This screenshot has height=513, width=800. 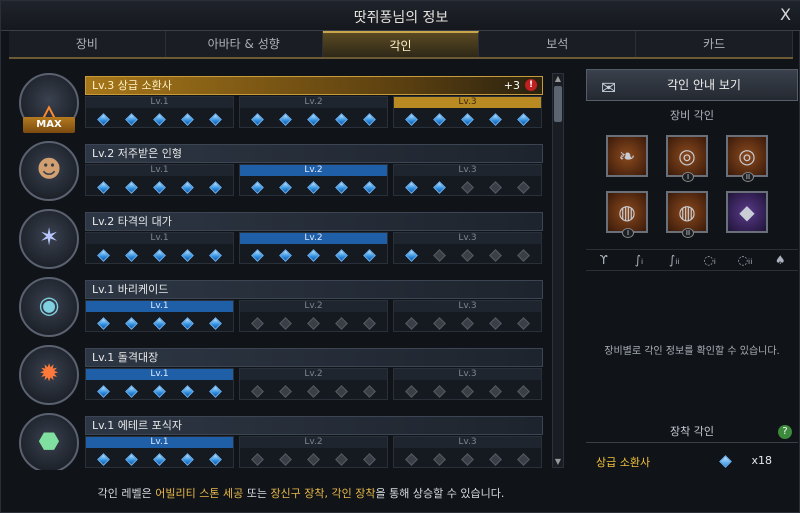 I want to click on scrollbar: ▲ ▼, so click(x=558, y=270).